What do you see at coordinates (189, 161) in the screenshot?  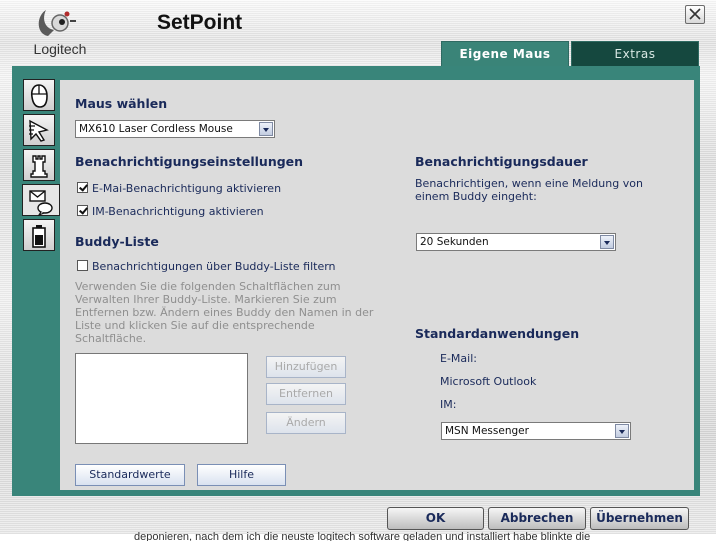 I see `notification-settings-heading: Benachrichtigungseinstellungen` at bounding box center [189, 161].